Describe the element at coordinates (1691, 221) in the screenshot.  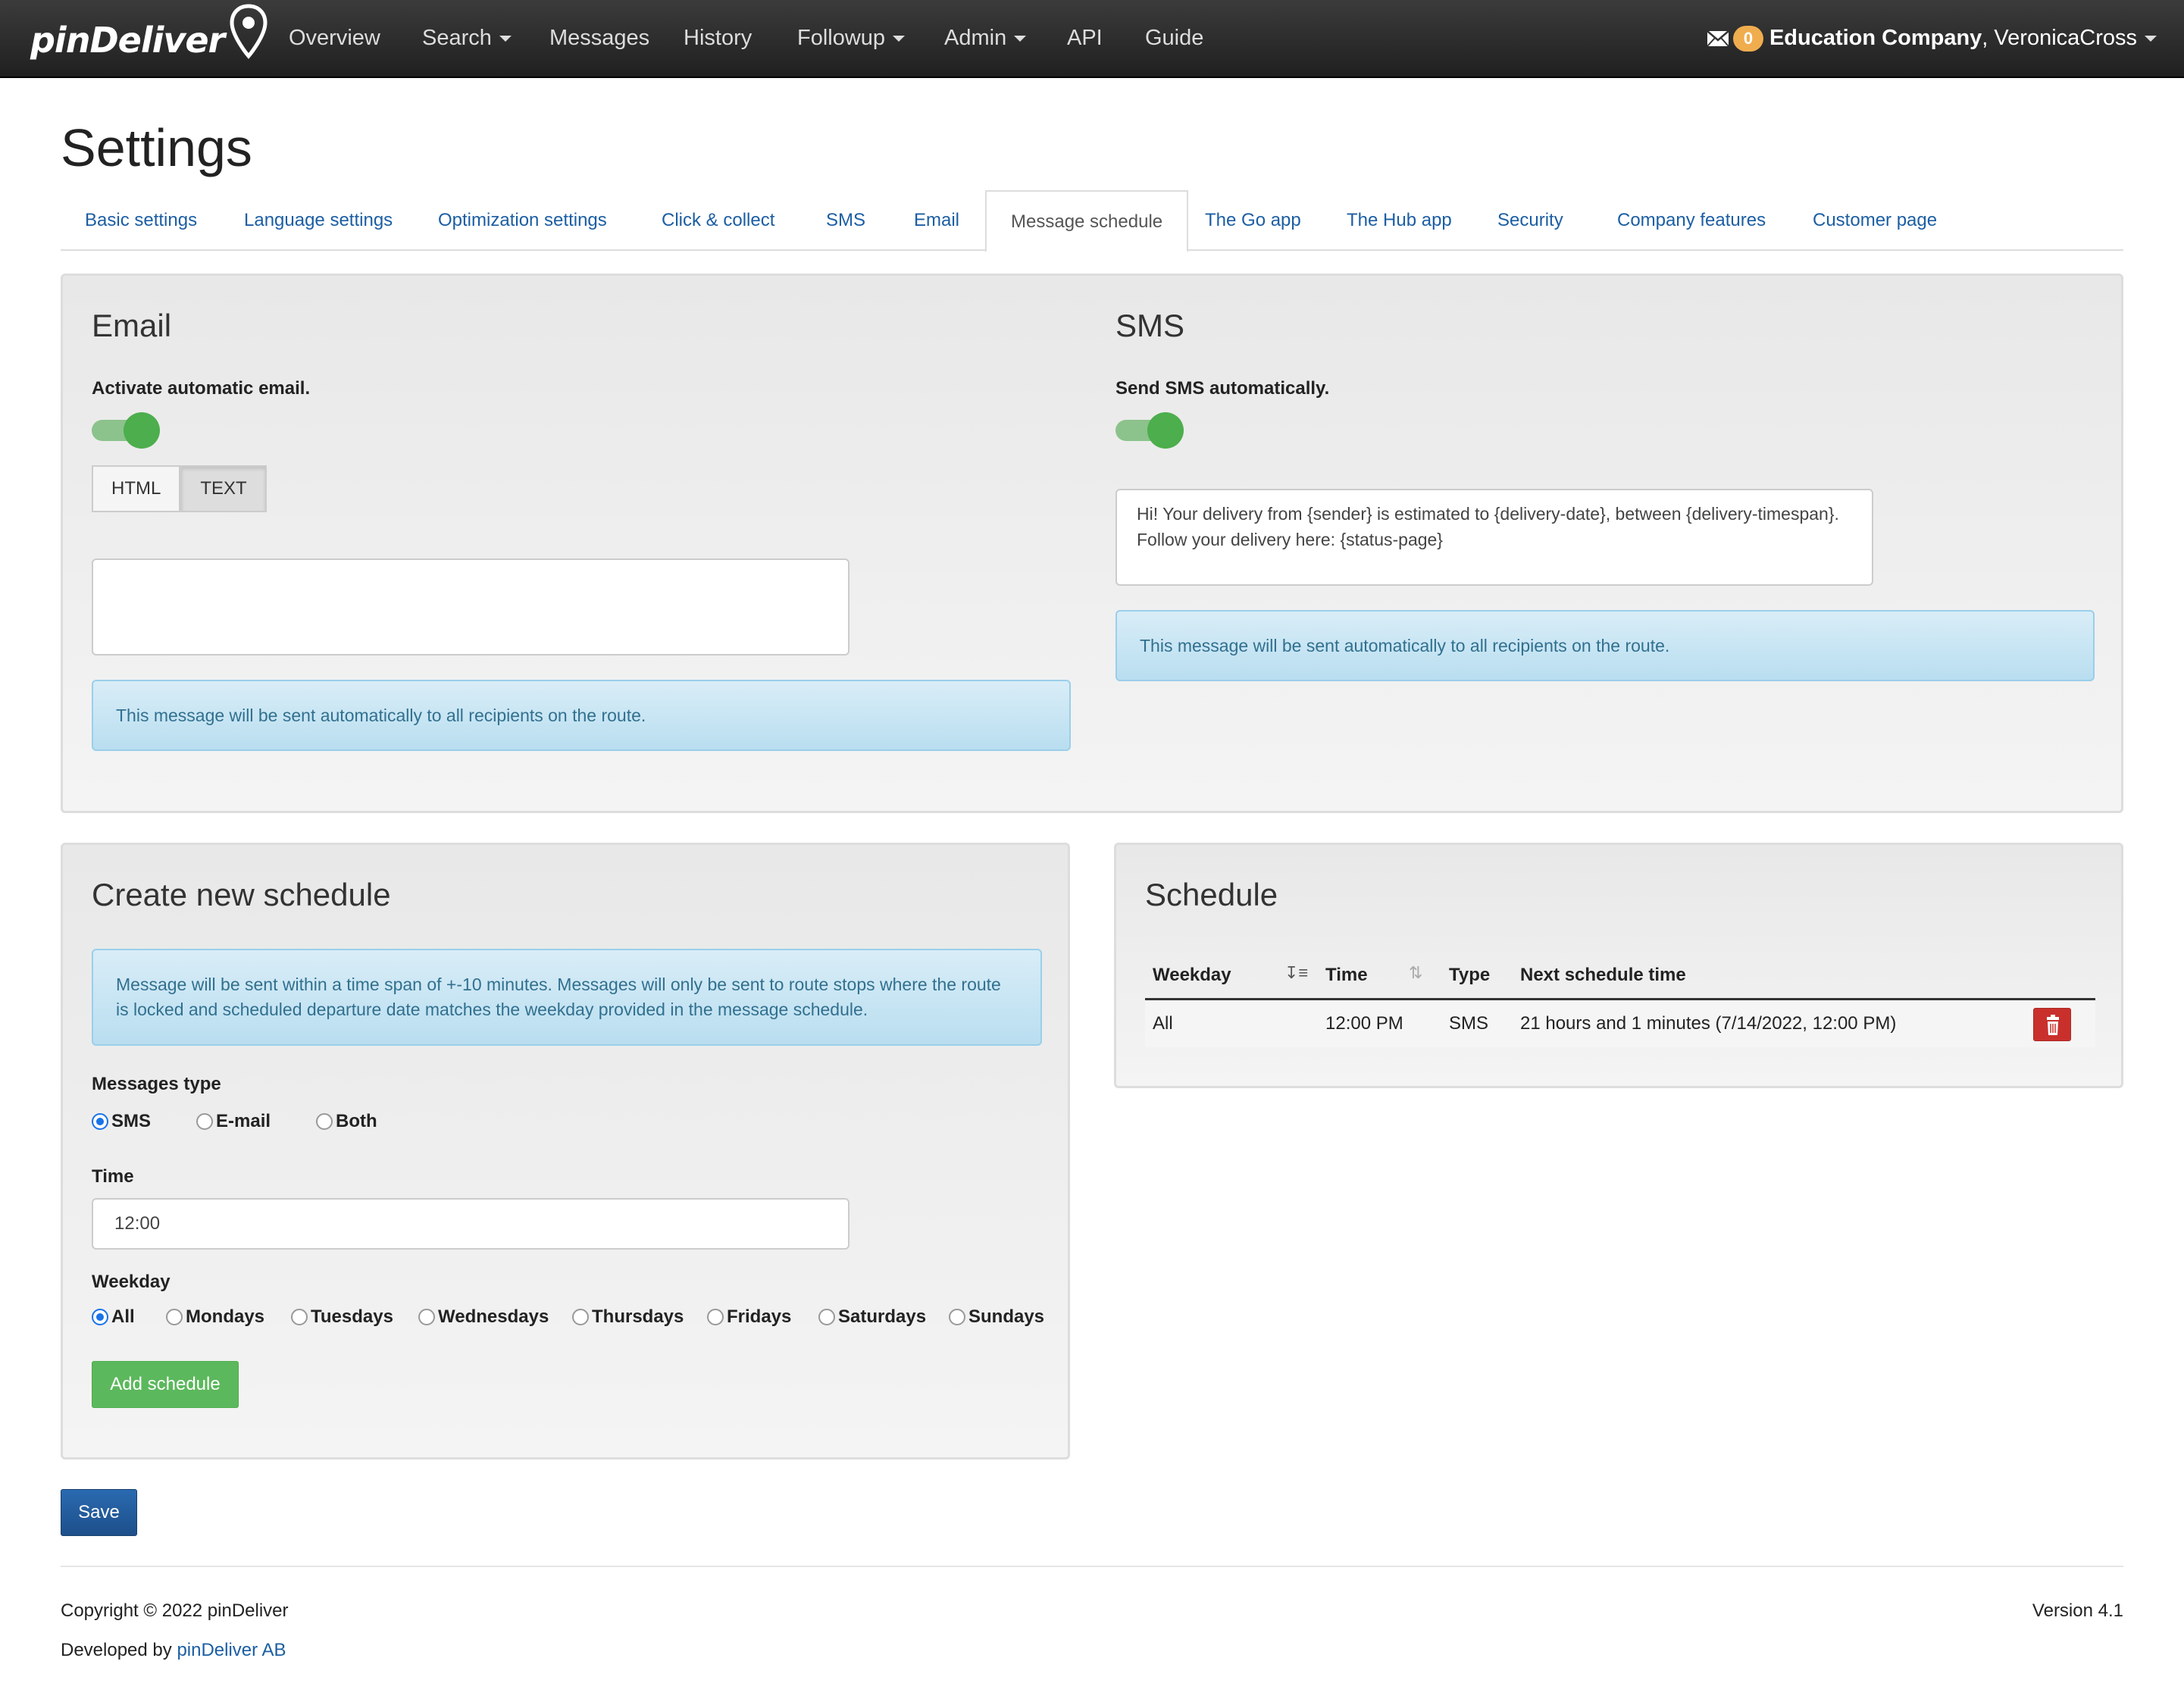
I see `tab-company-features: Company features` at that location.